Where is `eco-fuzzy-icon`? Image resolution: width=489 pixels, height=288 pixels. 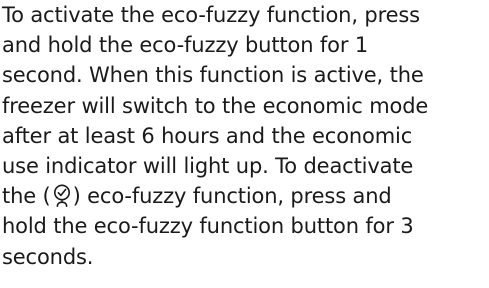
eco-fuzzy-icon is located at coordinates (62, 196).